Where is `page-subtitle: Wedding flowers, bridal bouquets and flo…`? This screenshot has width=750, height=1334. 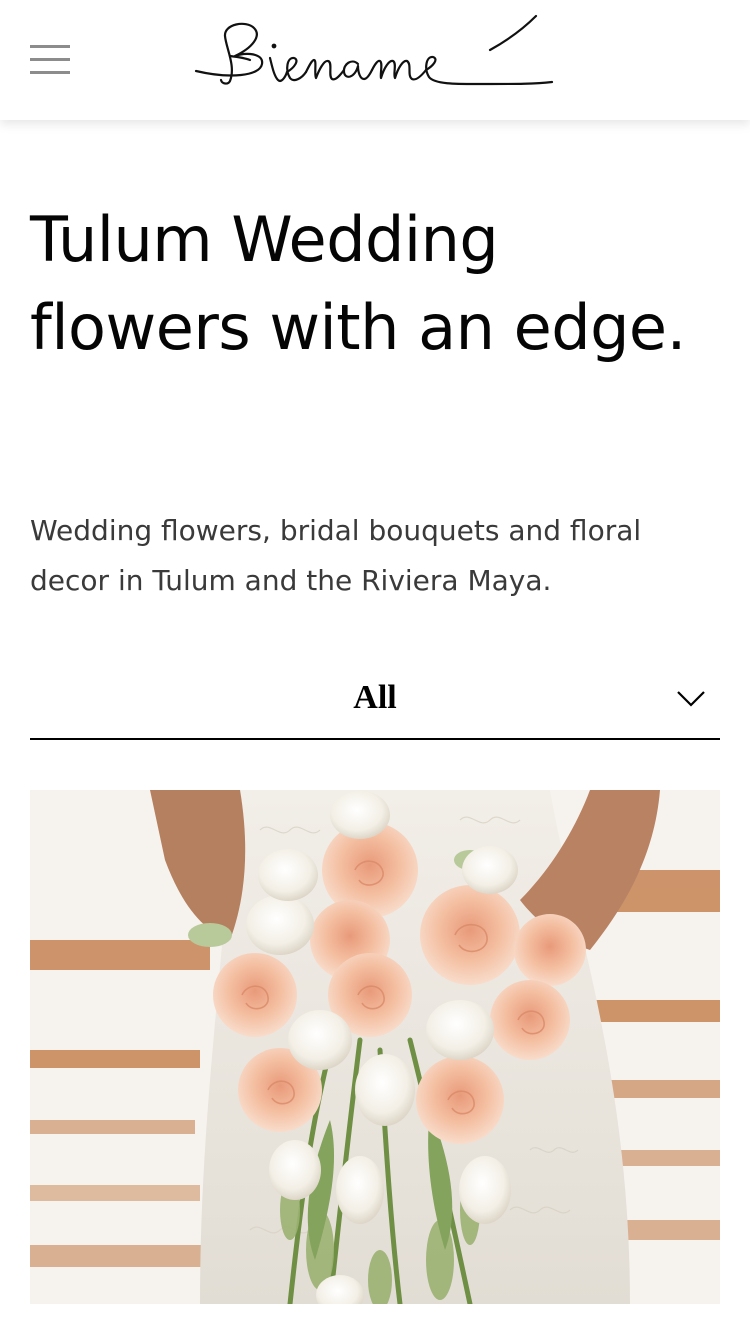 page-subtitle: Wedding flowers, bridal bouquets and flo… is located at coordinates (336, 555).